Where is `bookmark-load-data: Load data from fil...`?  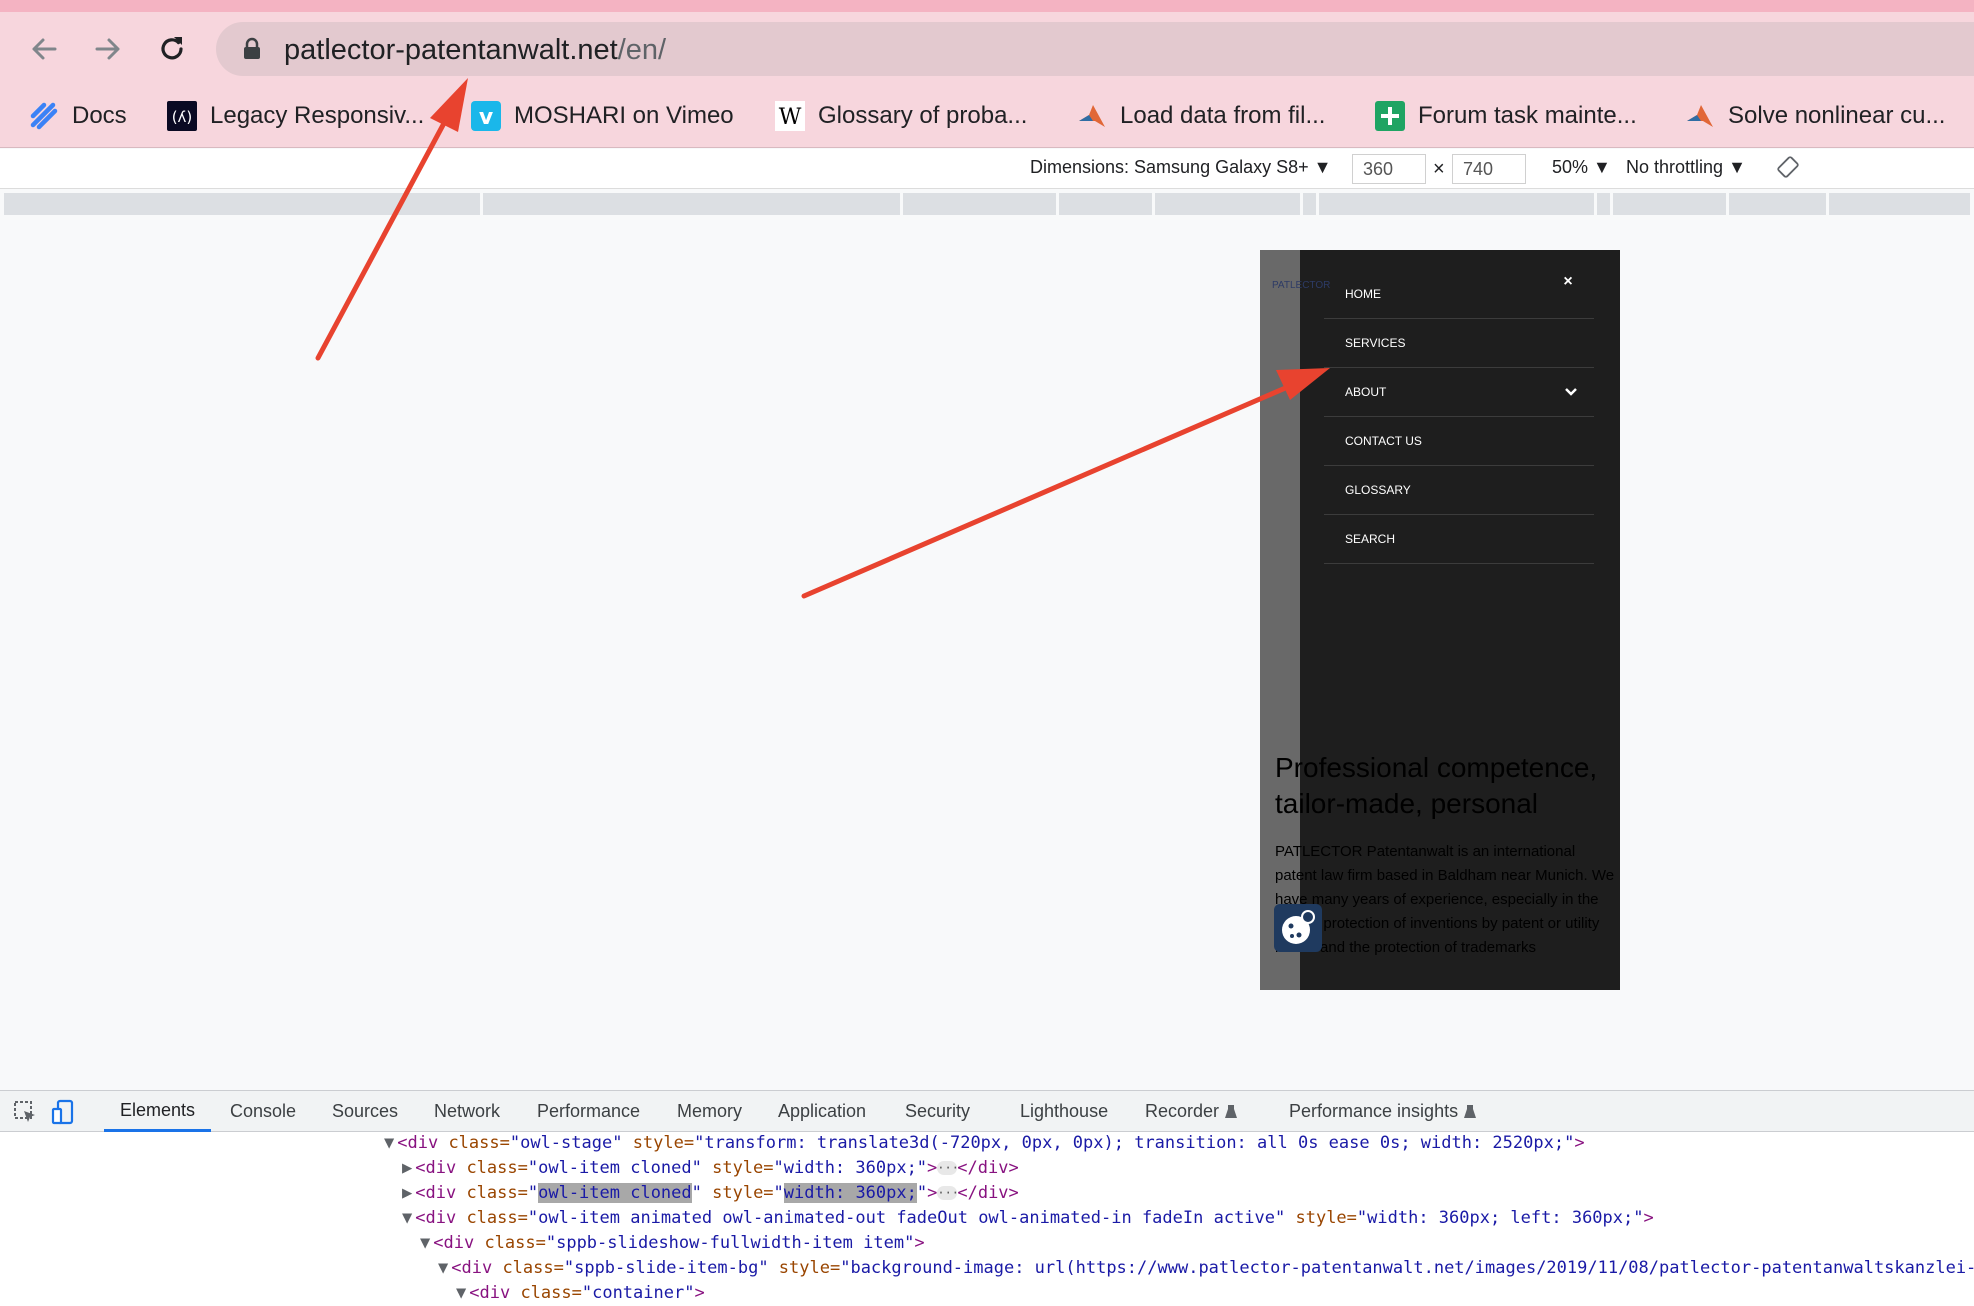
bookmark-load-data: Load data from fil... is located at coordinates (1200, 116).